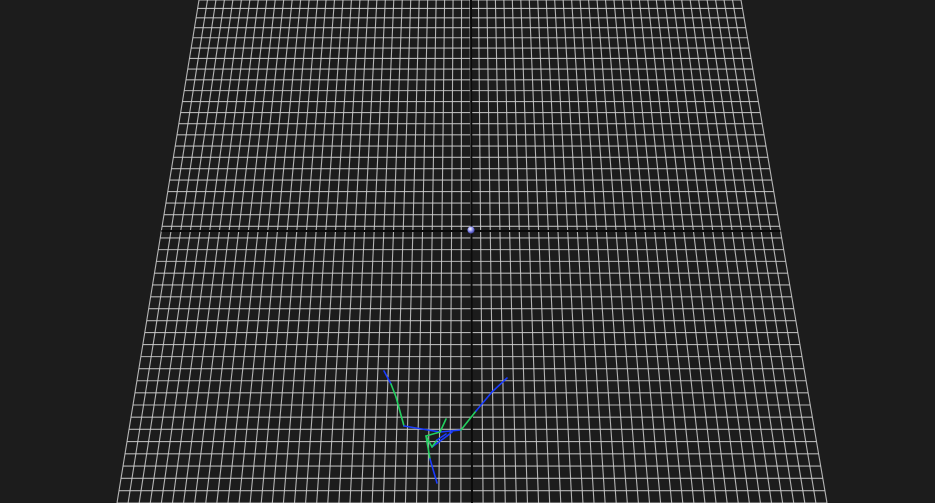 The height and width of the screenshot is (503, 935). Describe the element at coordinates (471, 251) in the screenshot. I see `z-axis-line` at that location.